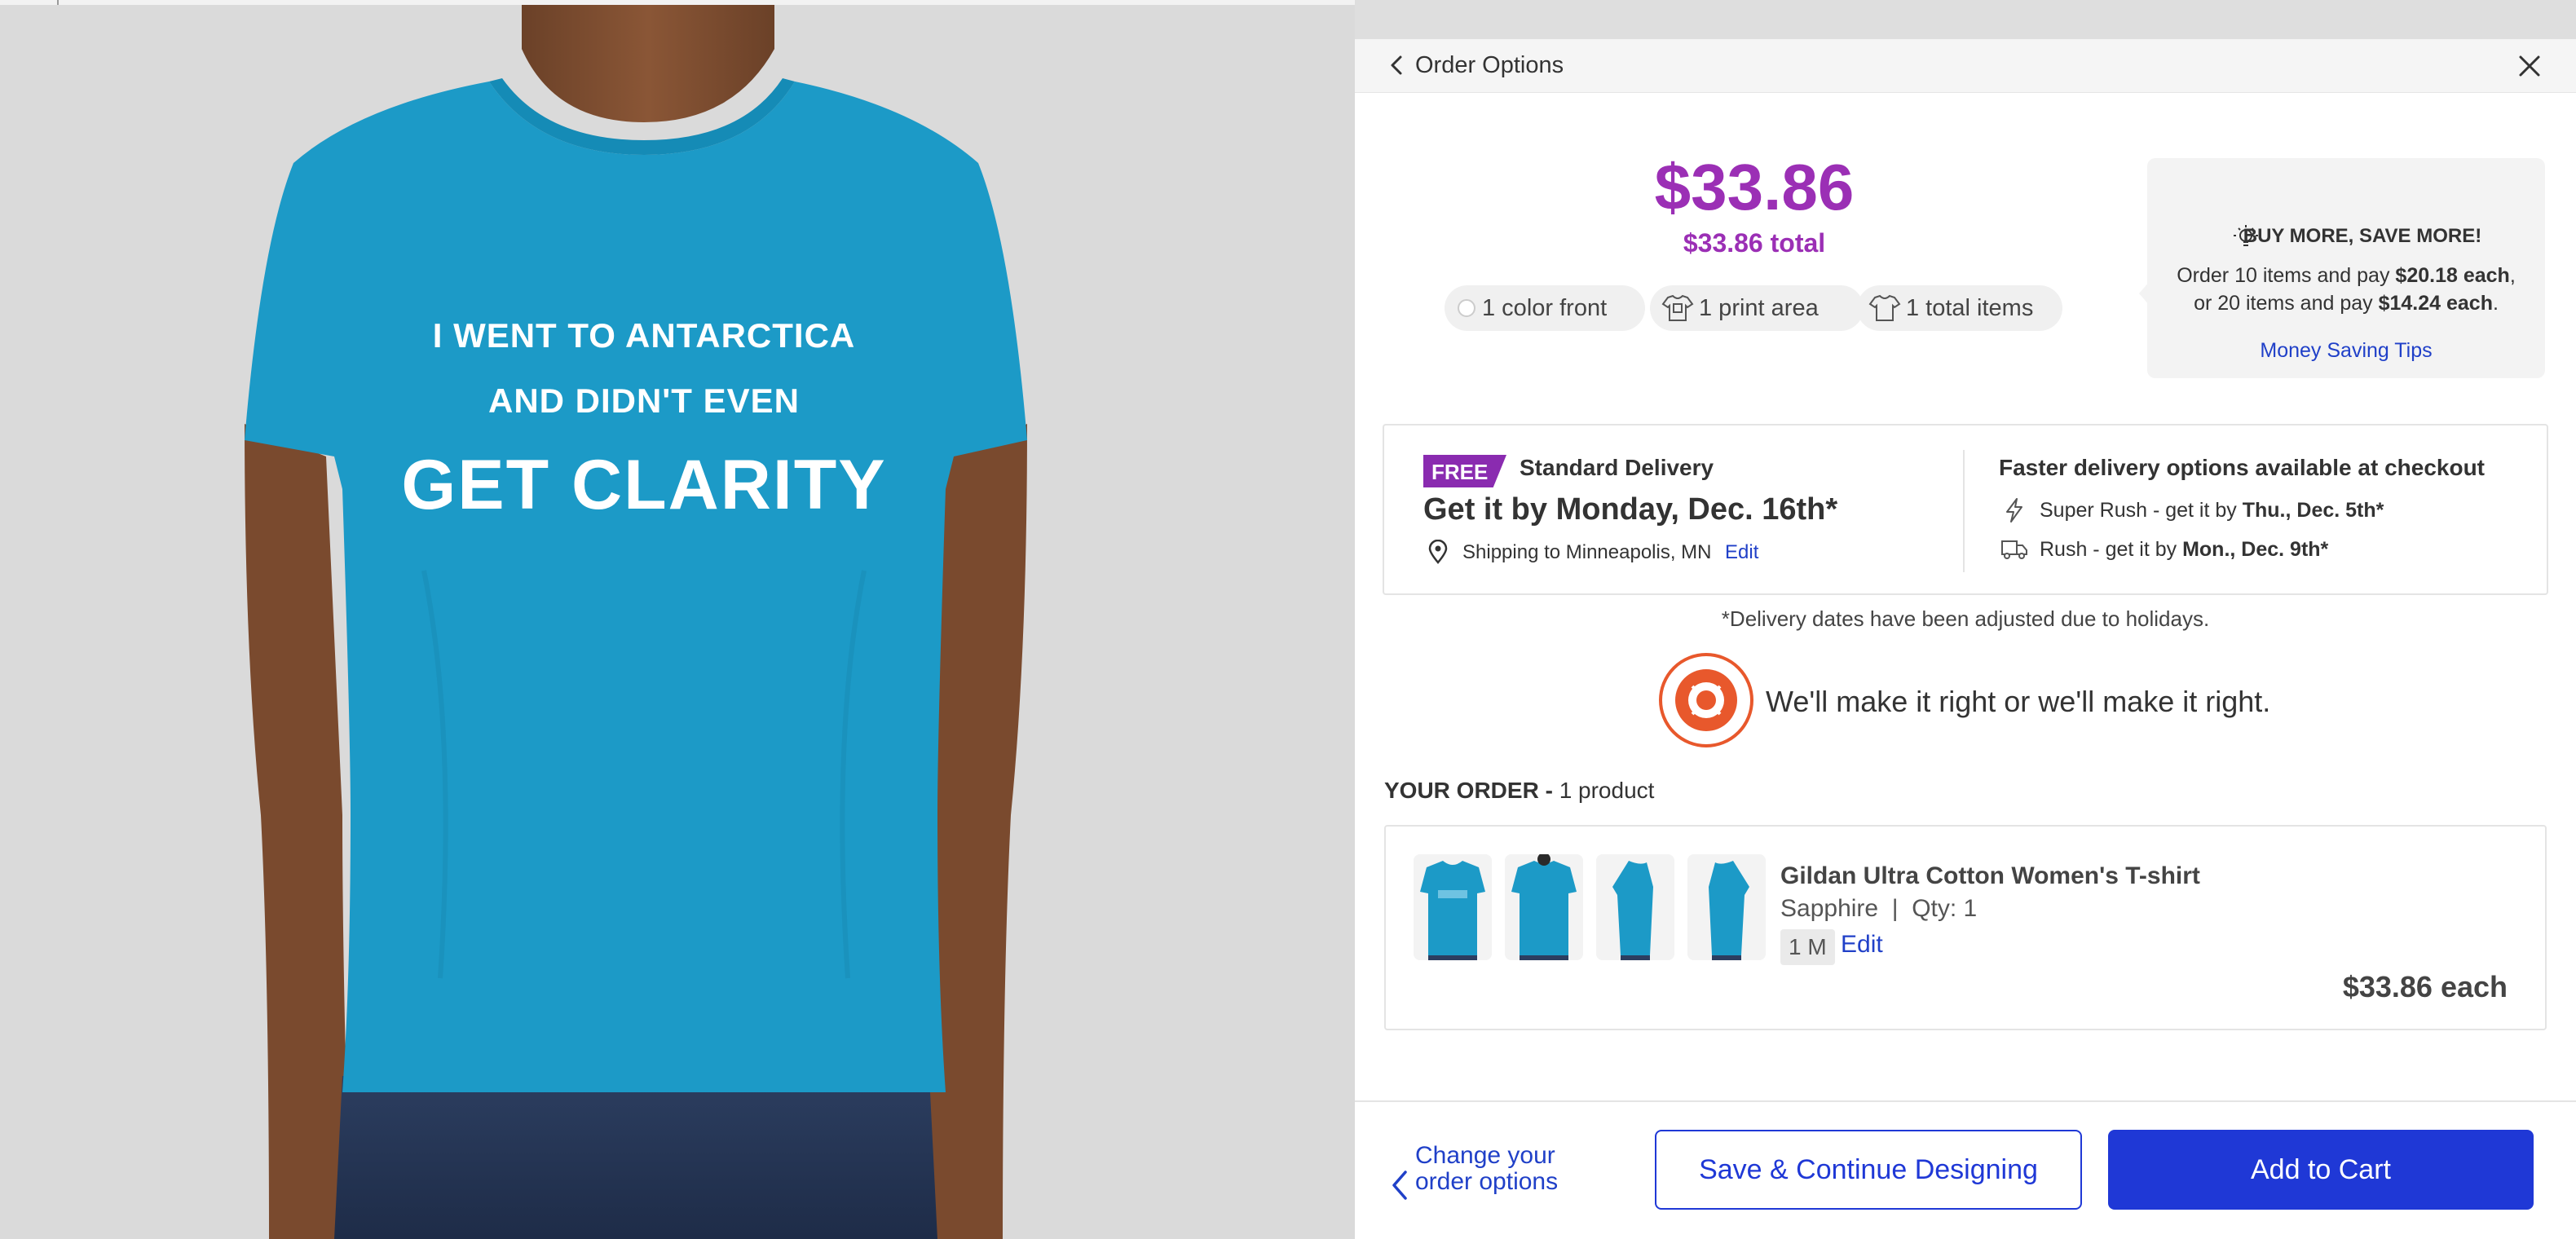 The width and height of the screenshot is (2576, 1239). I want to click on shipping-location: Shipping to Minneapolis, MN, so click(1587, 552).